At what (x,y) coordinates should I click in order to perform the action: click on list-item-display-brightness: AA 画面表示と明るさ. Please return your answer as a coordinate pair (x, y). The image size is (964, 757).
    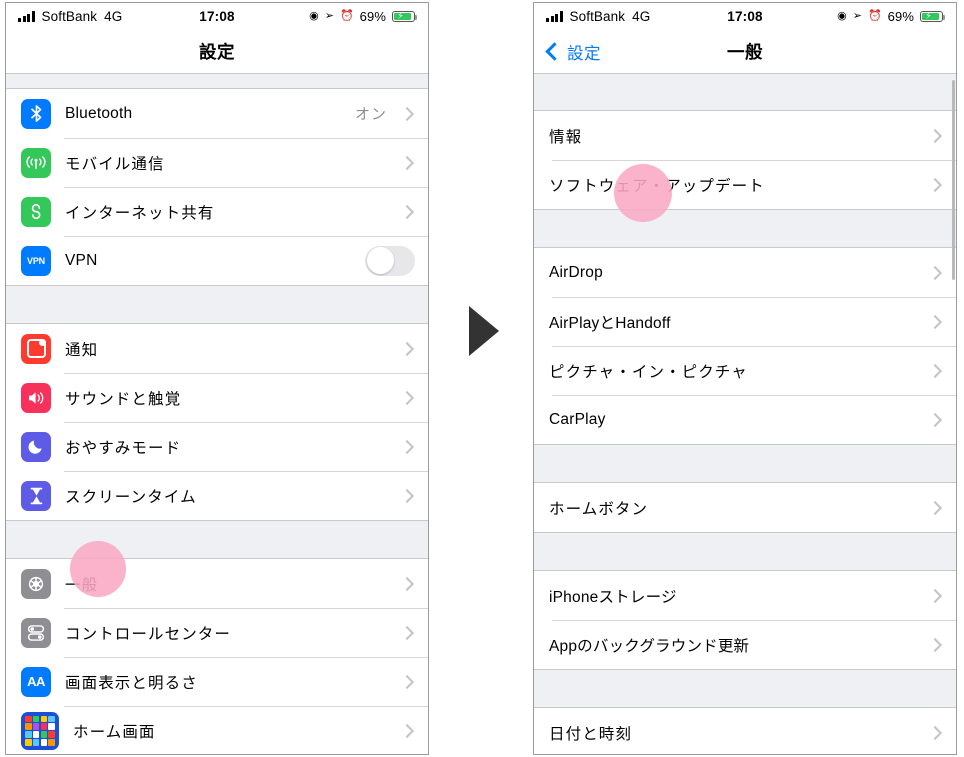
    Looking at the image, I should click on (217, 681).